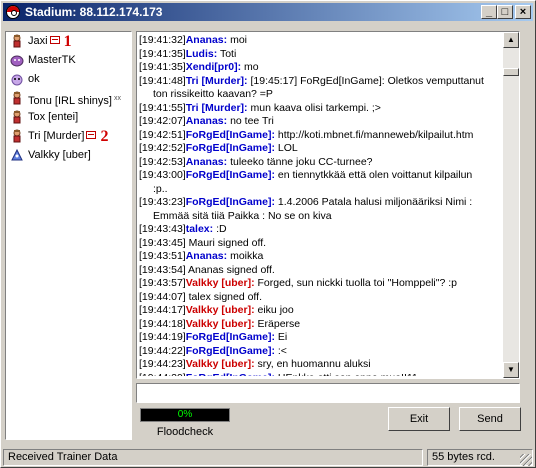 This screenshot has width=536, height=468. I want to click on status-message: Received Trainer Data, so click(213, 457).